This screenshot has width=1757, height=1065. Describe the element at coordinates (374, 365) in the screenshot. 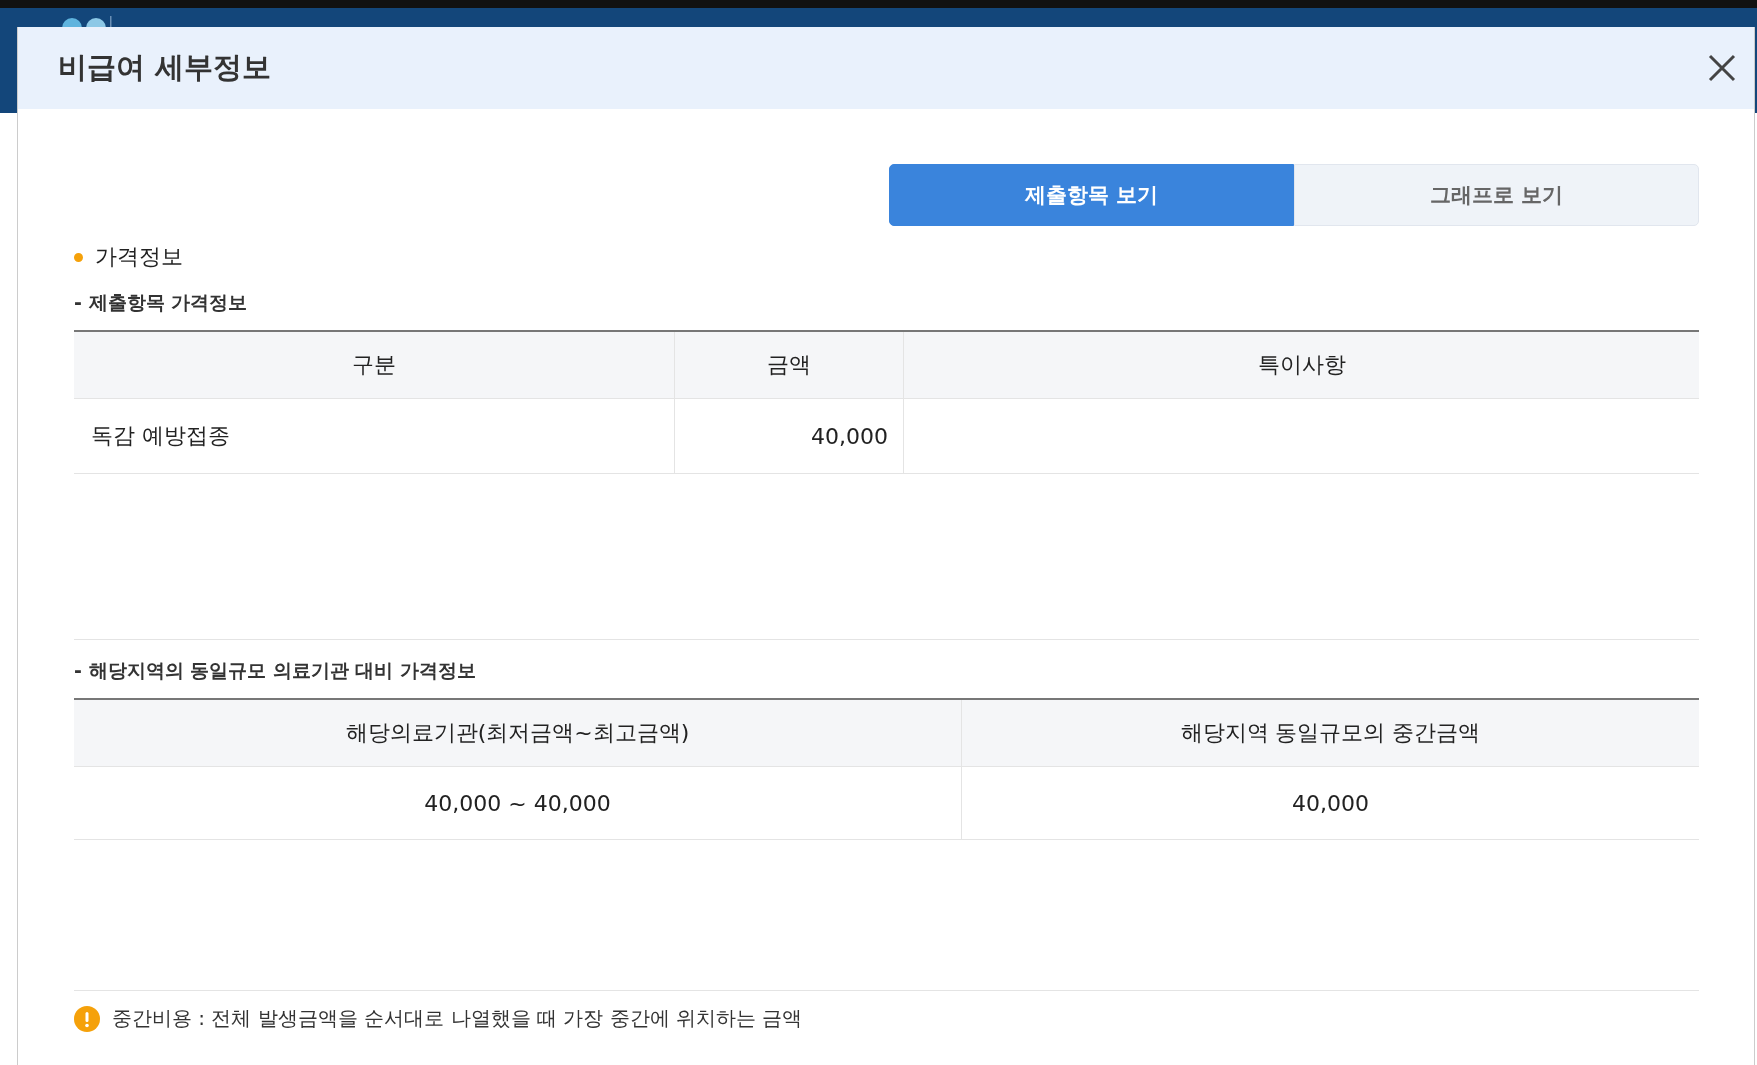

I see `column-header: 구분` at that location.